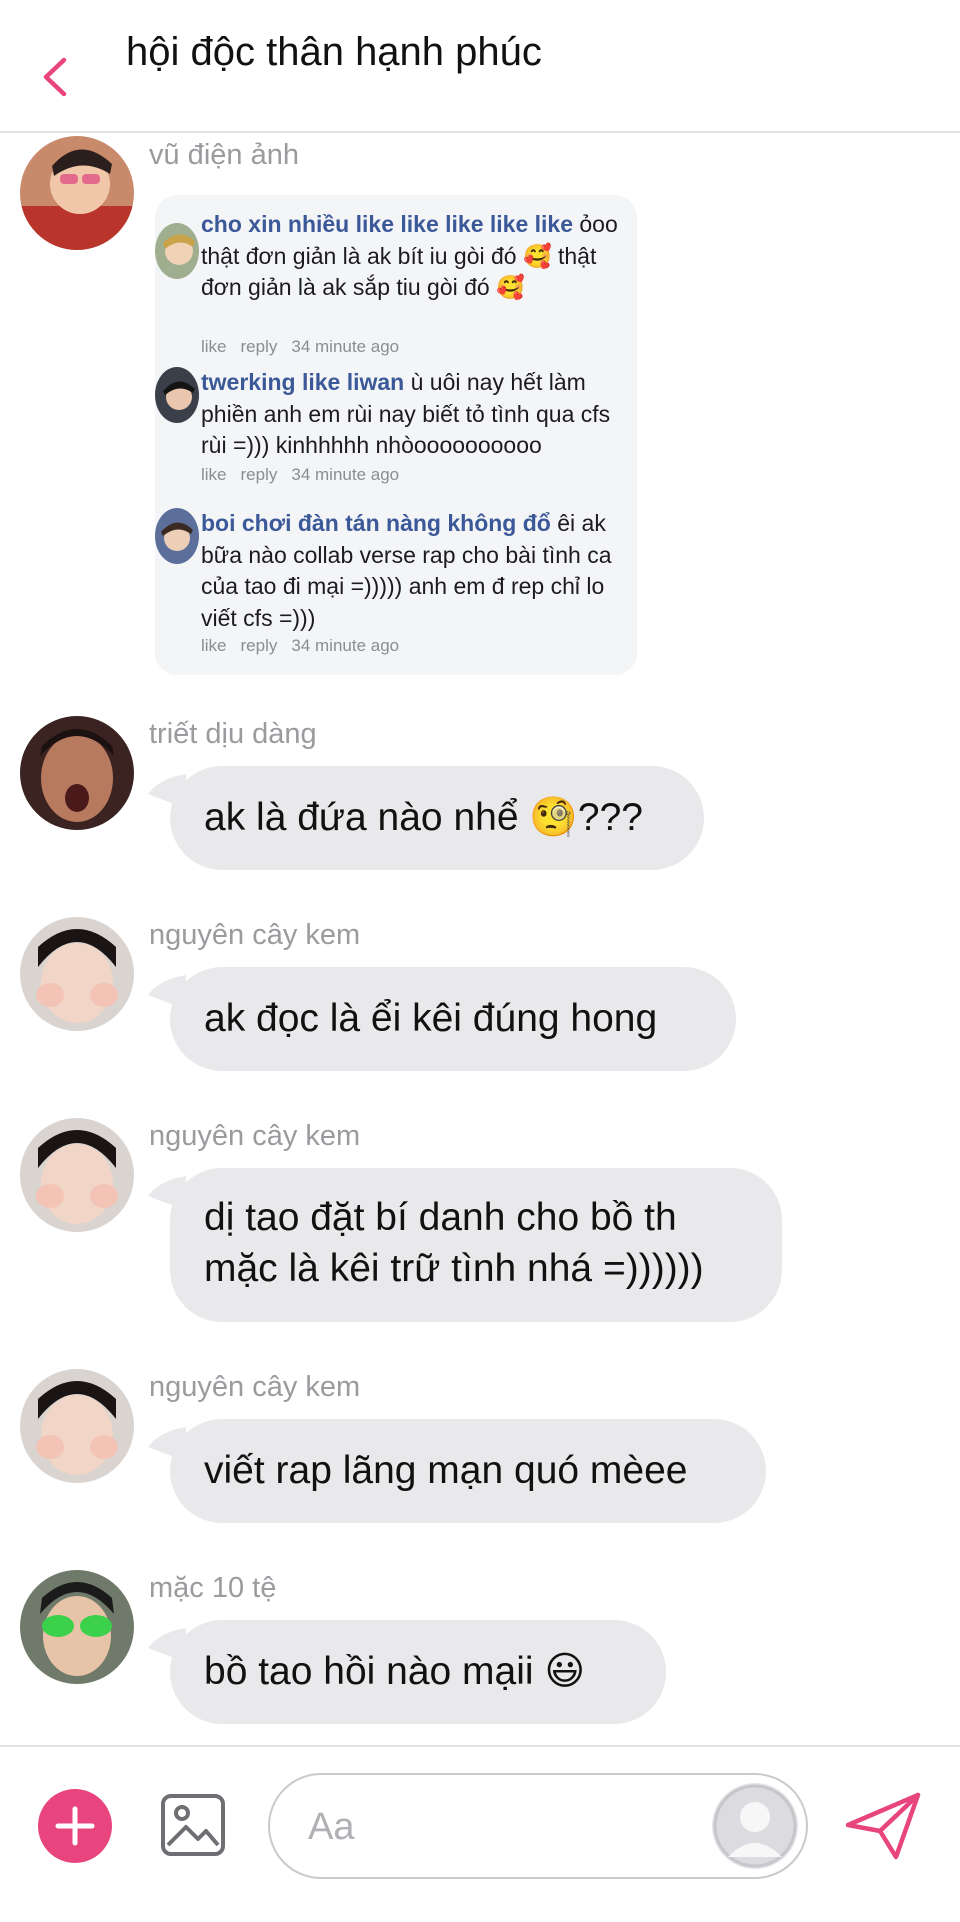 This screenshot has height=1922, width=960. What do you see at coordinates (453, 1019) in the screenshot?
I see `message-bubble: ak đọc là ểi kêi đúng hong` at bounding box center [453, 1019].